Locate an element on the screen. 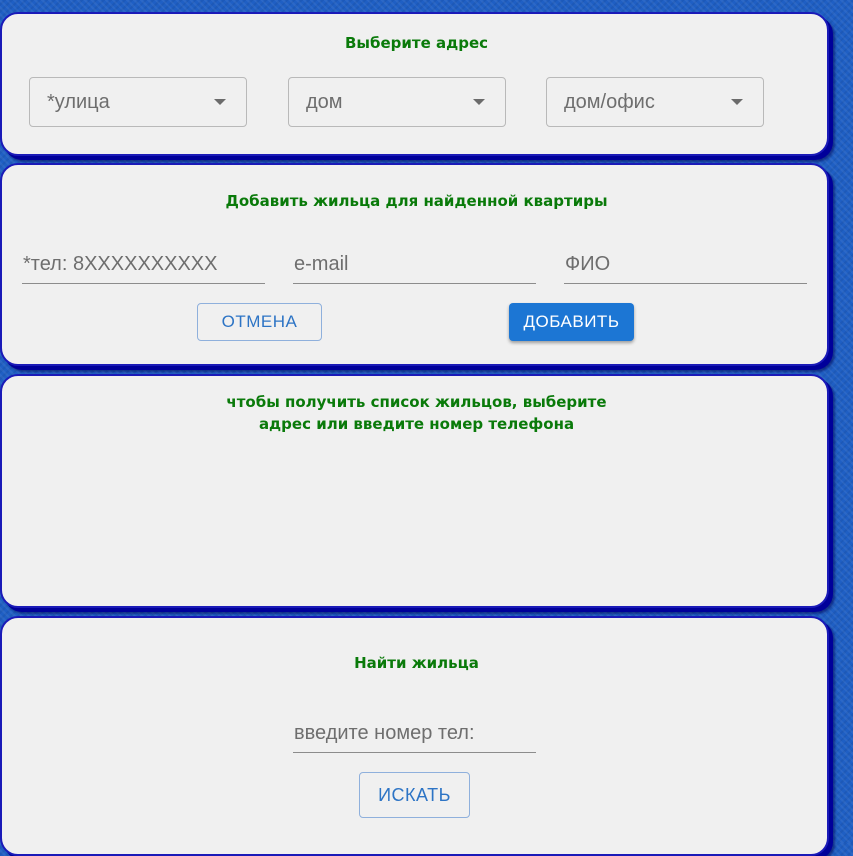  resident-name-field is located at coordinates (685, 265).